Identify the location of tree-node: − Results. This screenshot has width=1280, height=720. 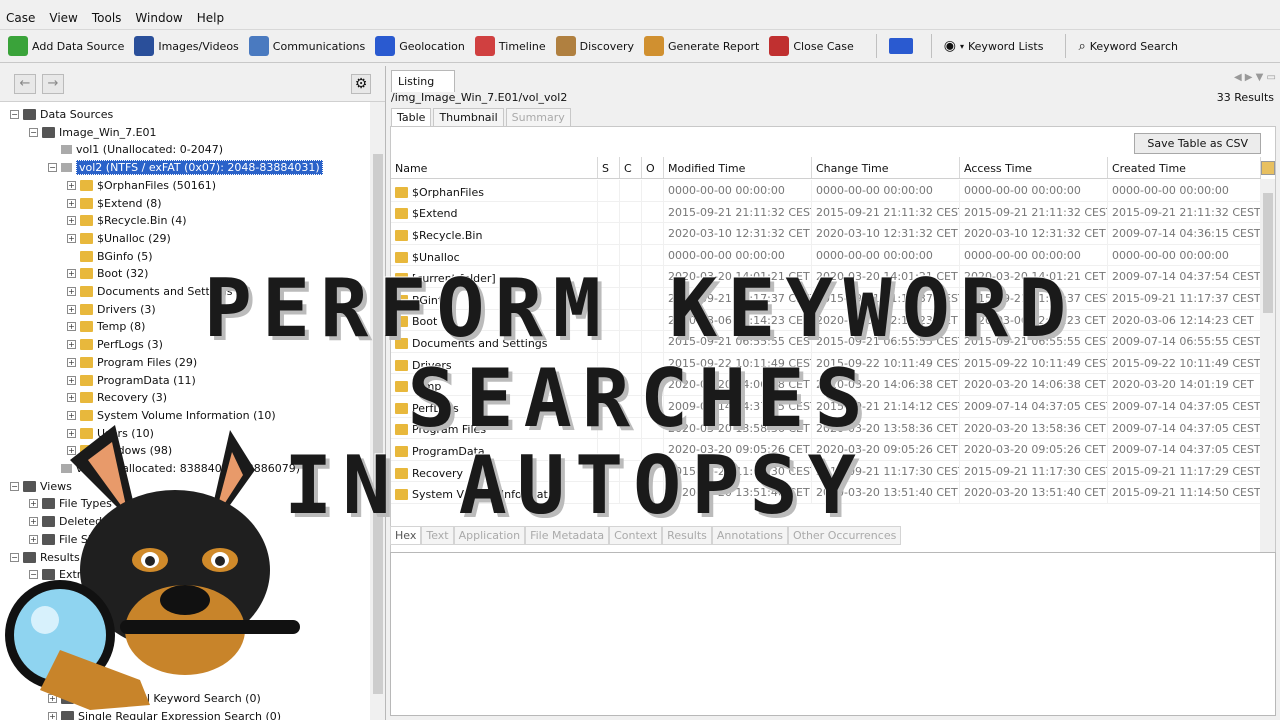
(45, 557).